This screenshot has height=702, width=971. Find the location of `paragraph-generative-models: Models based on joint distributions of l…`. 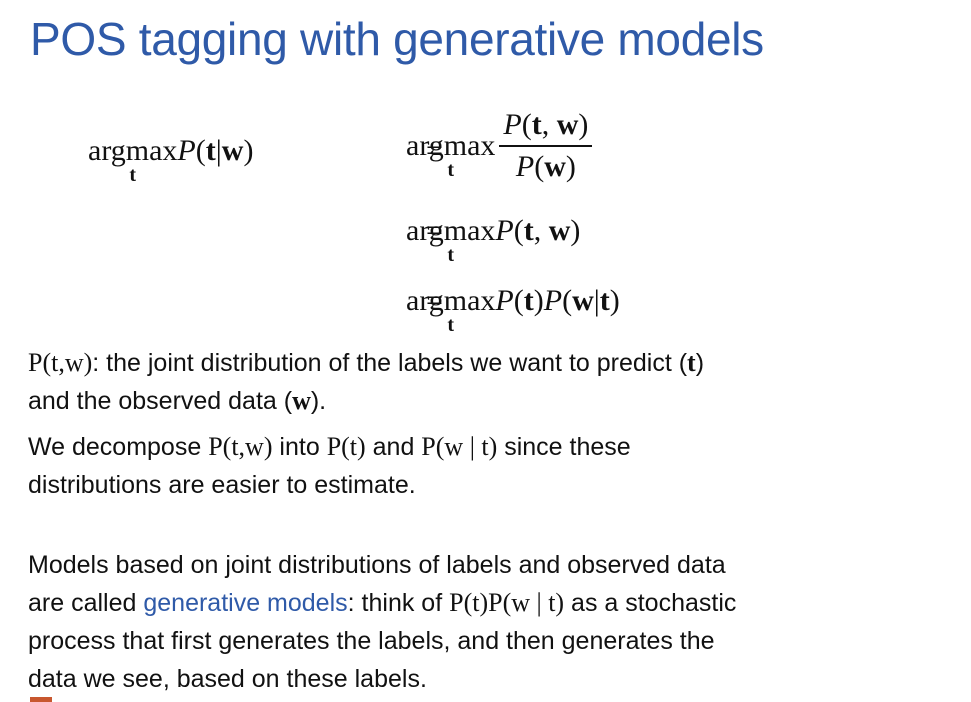

paragraph-generative-models: Models based on joint distributions of l… is located at coordinates (382, 622).